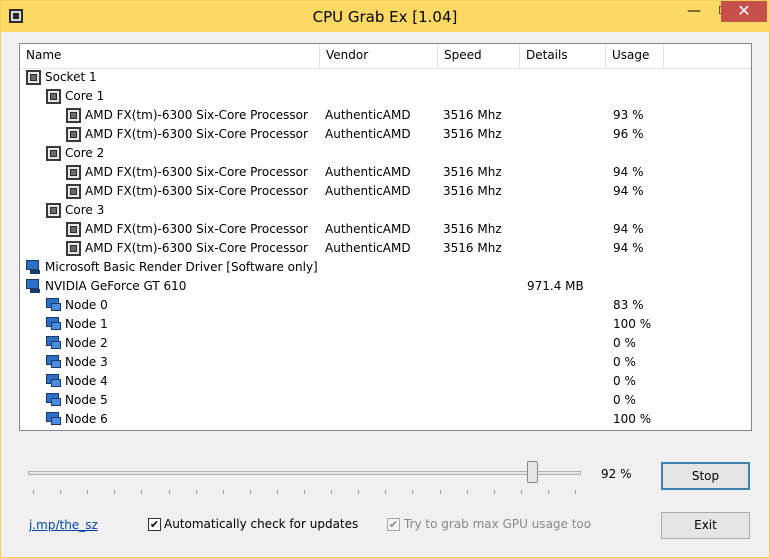 The width and height of the screenshot is (770, 558). Describe the element at coordinates (385, 305) in the screenshot. I see `table-row: Node 0 83 %` at that location.